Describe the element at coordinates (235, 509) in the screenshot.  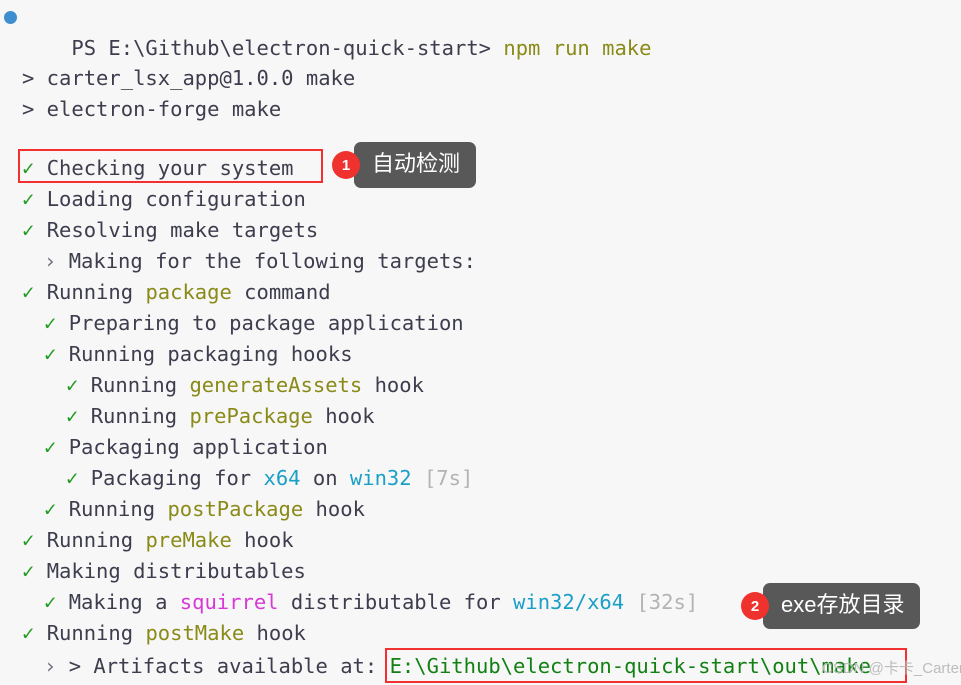
I see `token-post-package: postPackage` at that location.